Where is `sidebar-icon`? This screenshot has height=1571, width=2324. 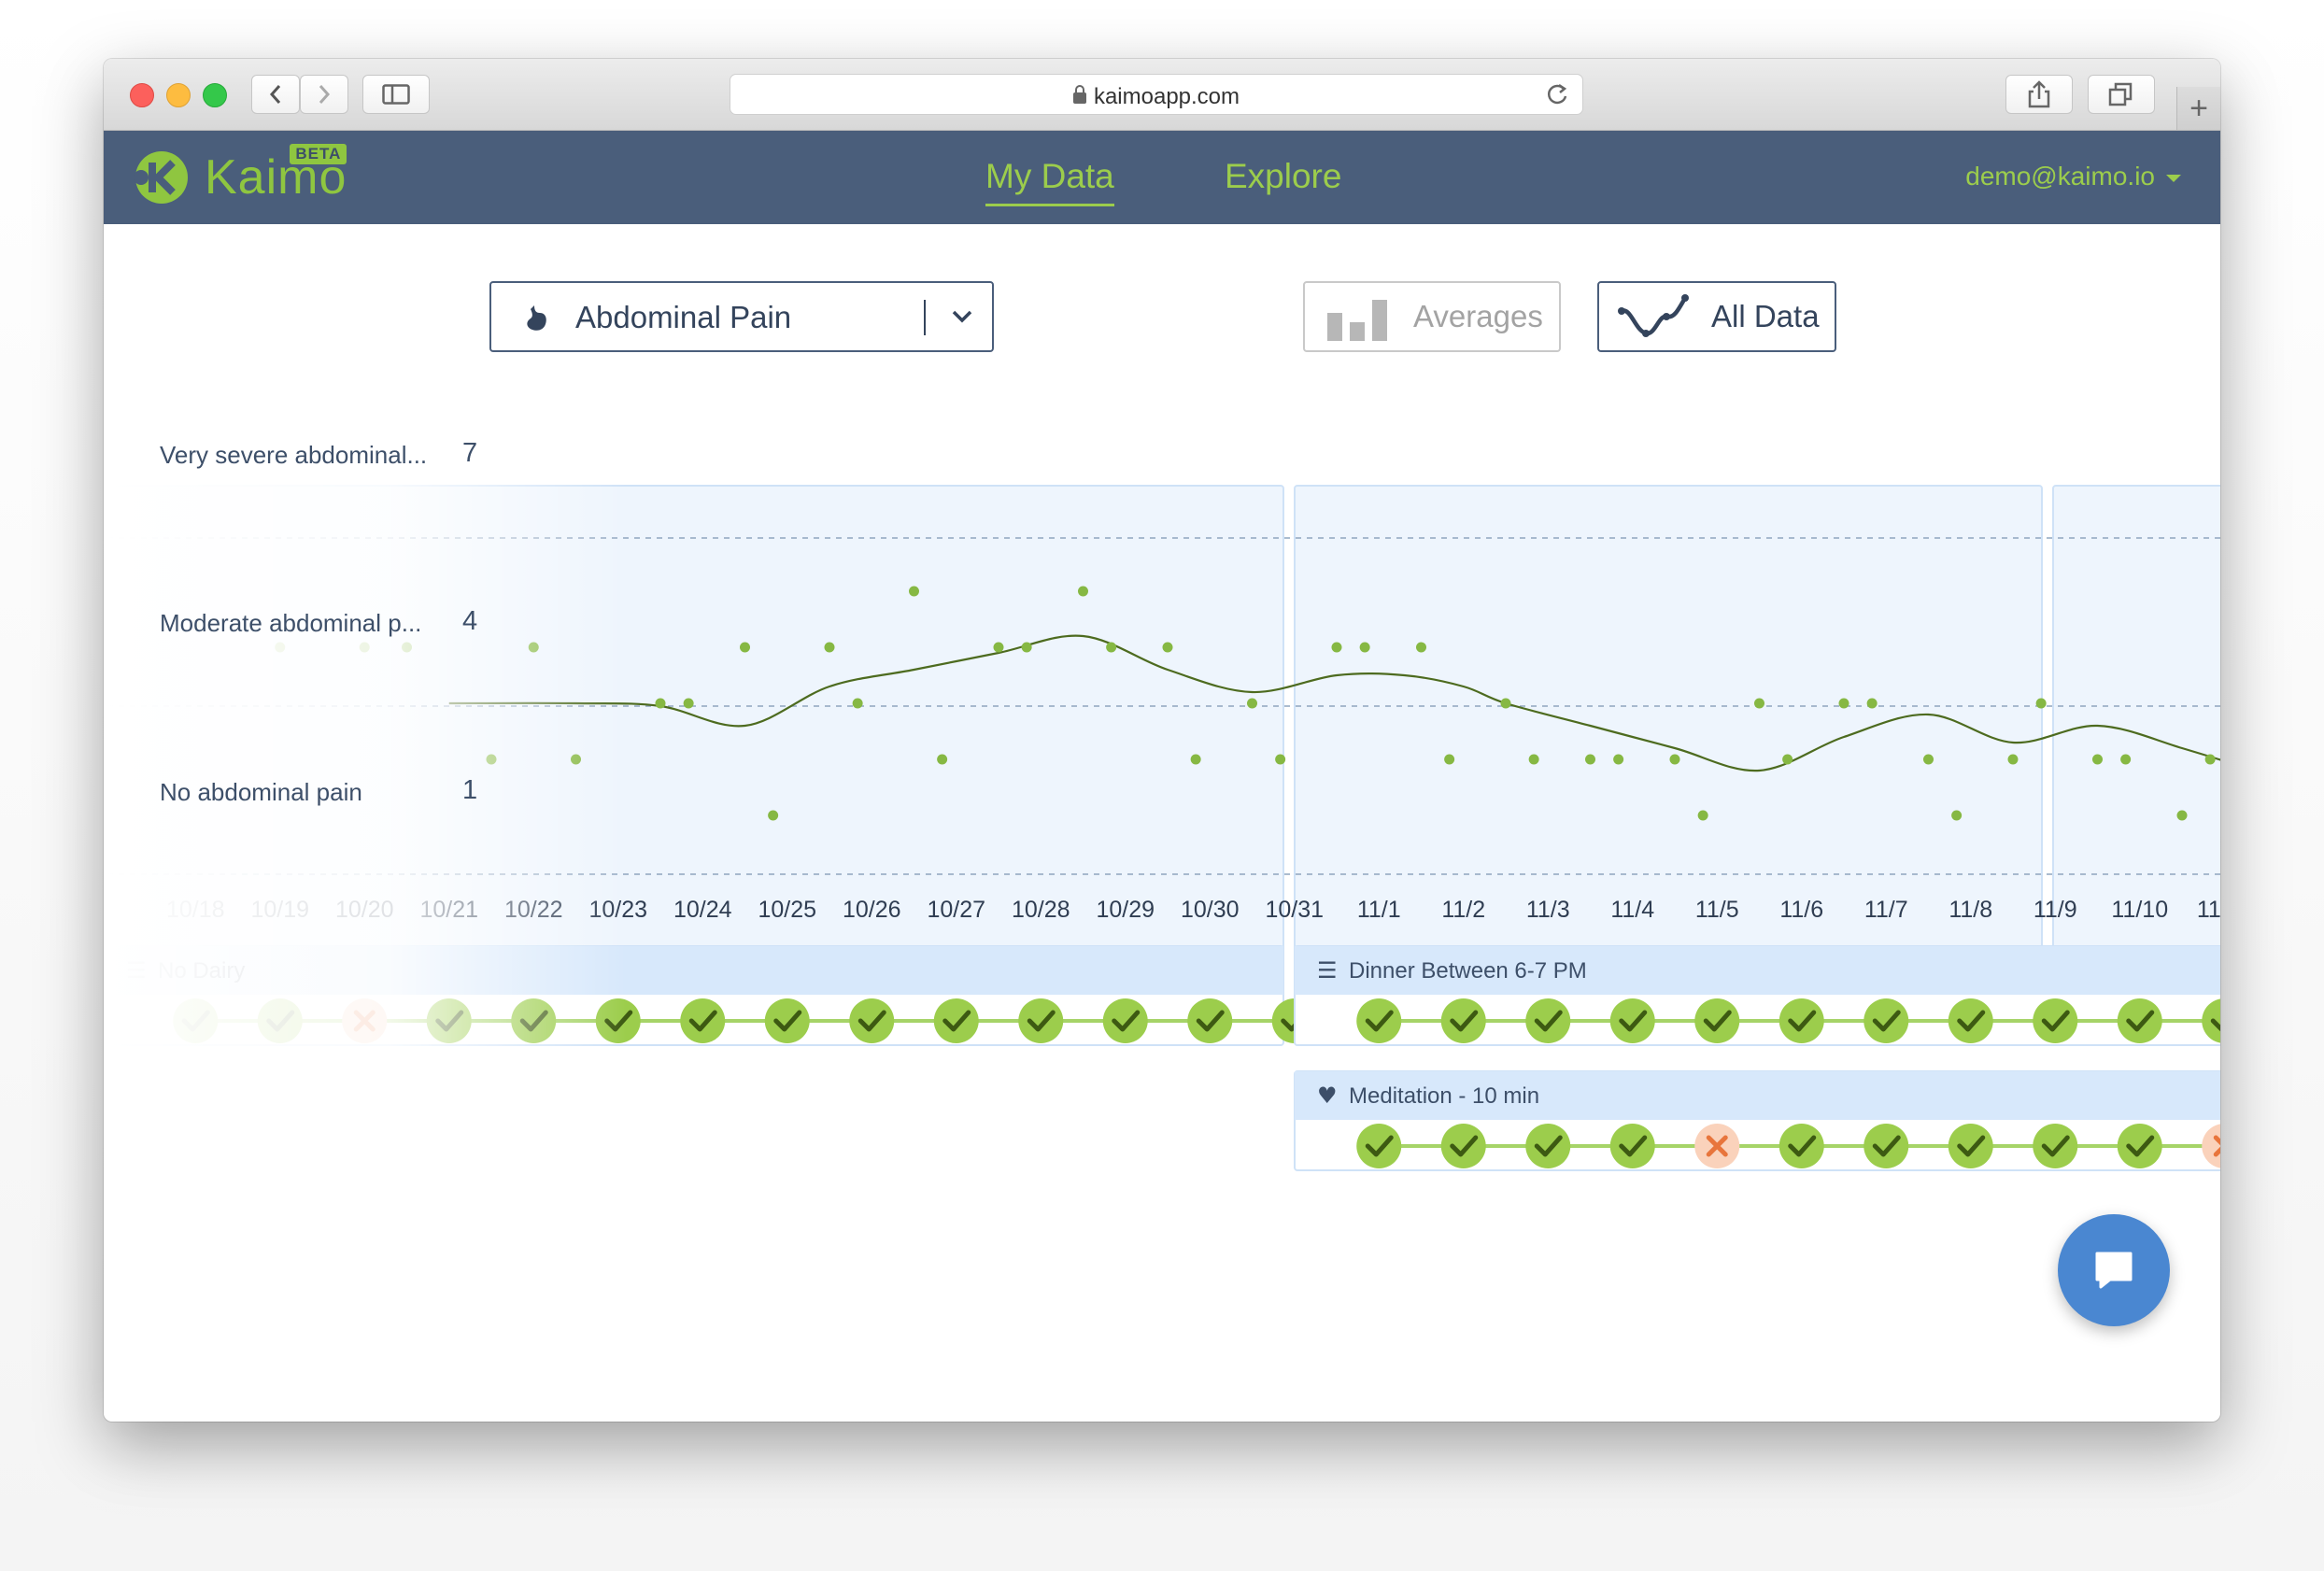 sidebar-icon is located at coordinates (396, 94).